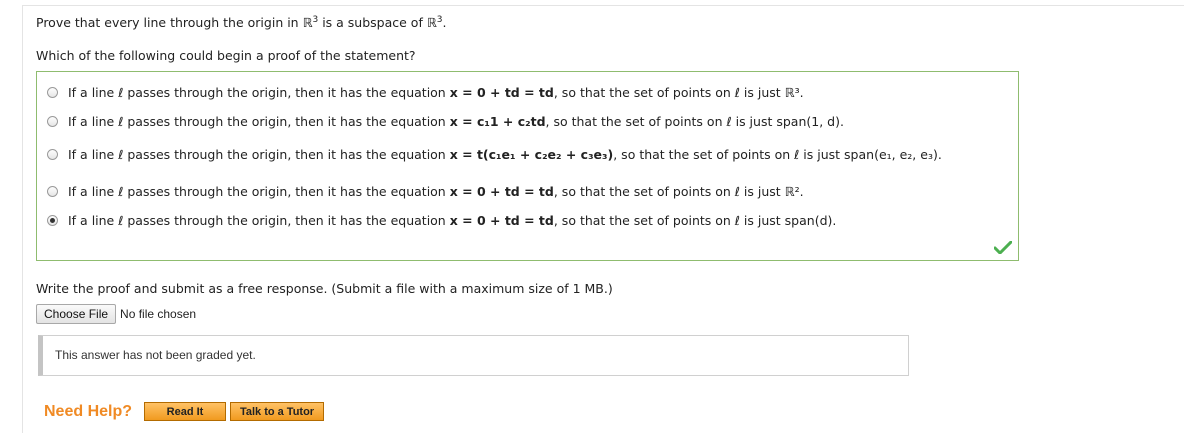 This screenshot has width=1184, height=433. What do you see at coordinates (473, 355) in the screenshot?
I see `grading-status: This answer has not been graded yet.` at bounding box center [473, 355].